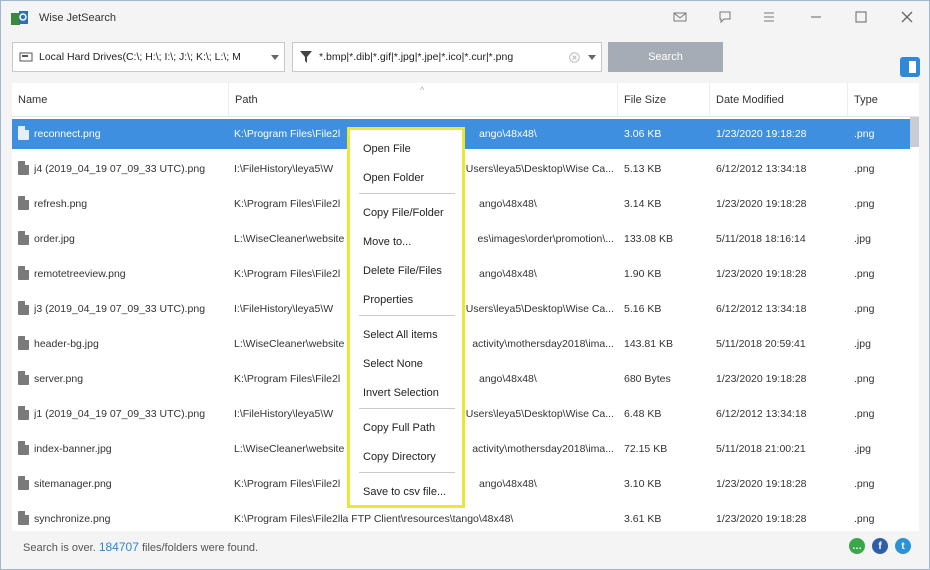 The image size is (930, 570). What do you see at coordinates (664, 100) in the screenshot?
I see `column-header-size: File Size` at bounding box center [664, 100].